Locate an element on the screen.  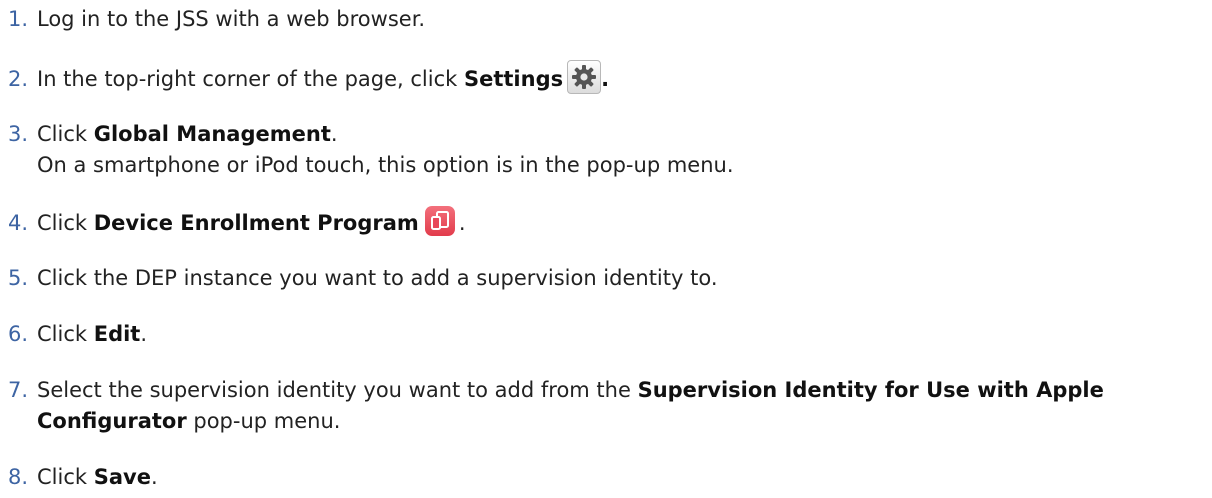
device-enrollment-icon is located at coordinates (439, 221).